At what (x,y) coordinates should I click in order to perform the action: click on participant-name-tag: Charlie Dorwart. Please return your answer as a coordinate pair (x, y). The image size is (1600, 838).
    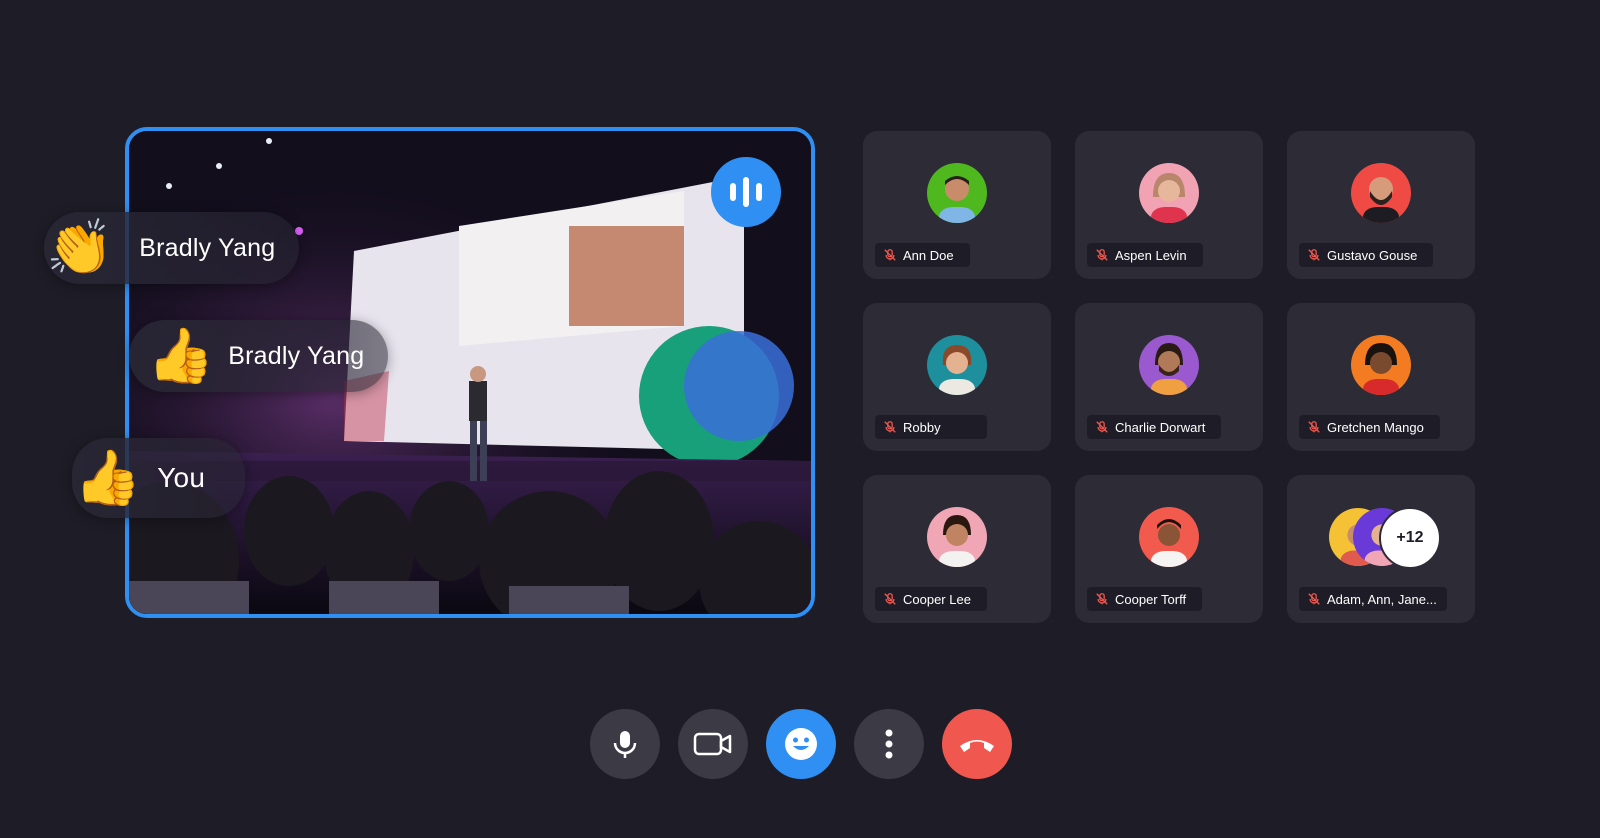
    Looking at the image, I should click on (1154, 427).